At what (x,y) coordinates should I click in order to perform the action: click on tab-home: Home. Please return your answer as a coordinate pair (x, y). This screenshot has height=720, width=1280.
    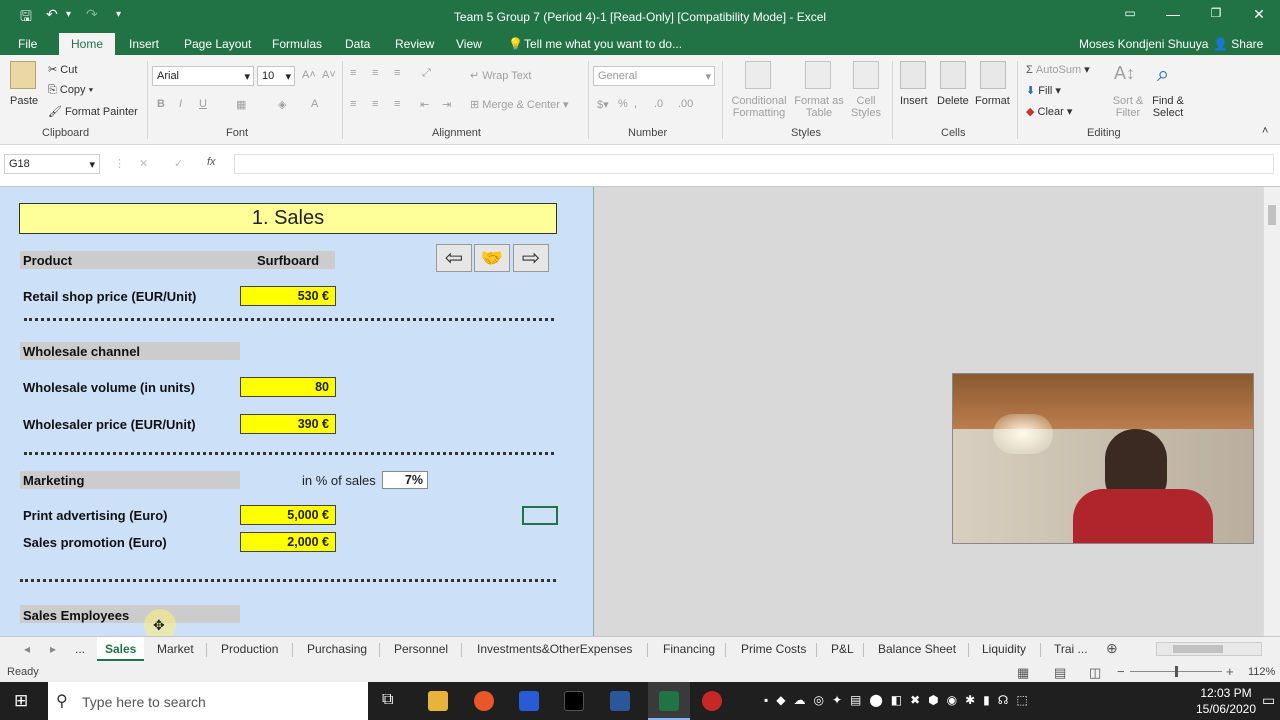
    Looking at the image, I should click on (87, 44).